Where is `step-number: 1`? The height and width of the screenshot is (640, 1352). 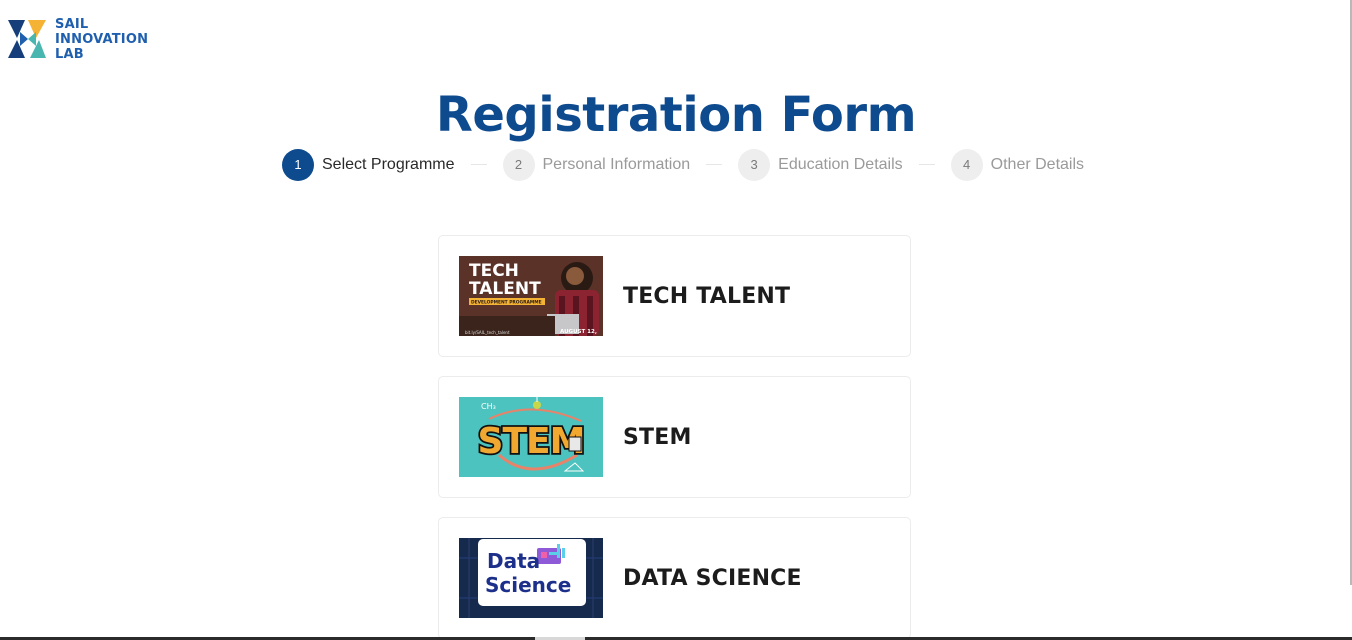
step-number: 1 is located at coordinates (298, 164).